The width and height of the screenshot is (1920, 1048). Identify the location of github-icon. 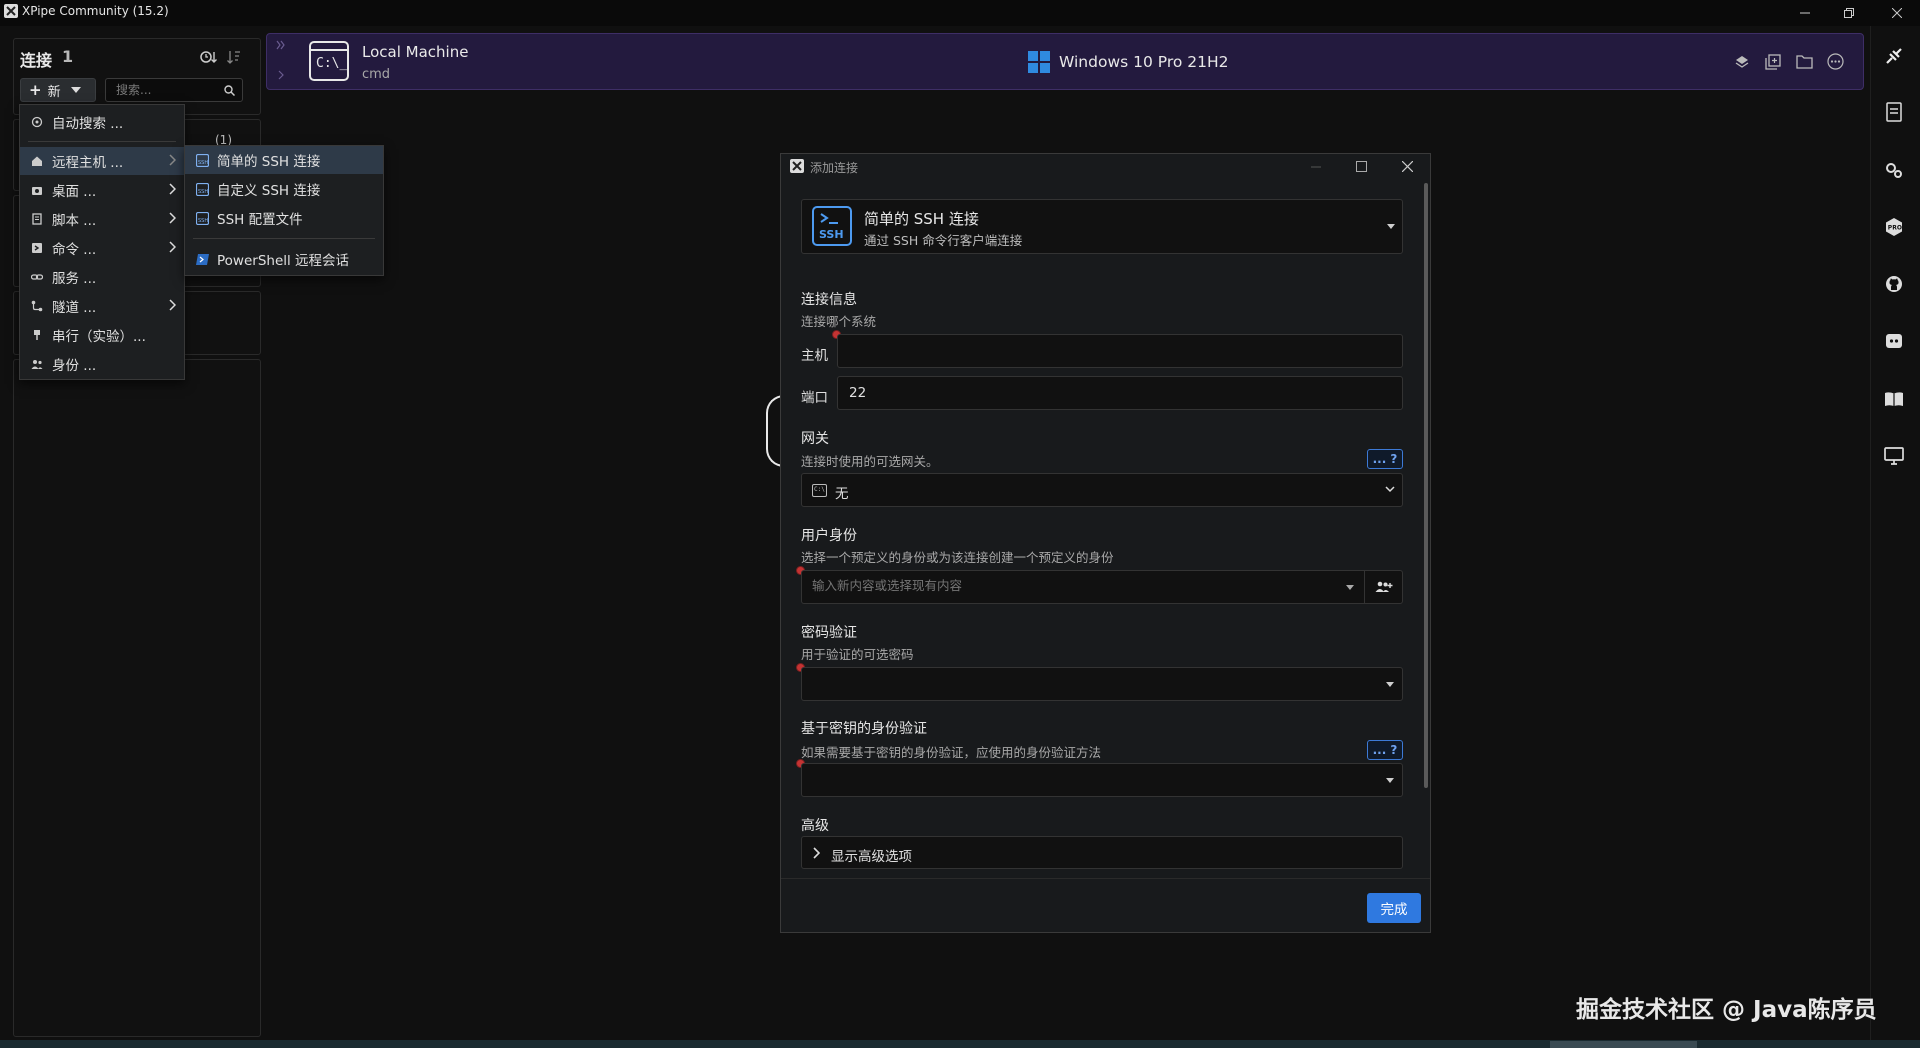
(1894, 284).